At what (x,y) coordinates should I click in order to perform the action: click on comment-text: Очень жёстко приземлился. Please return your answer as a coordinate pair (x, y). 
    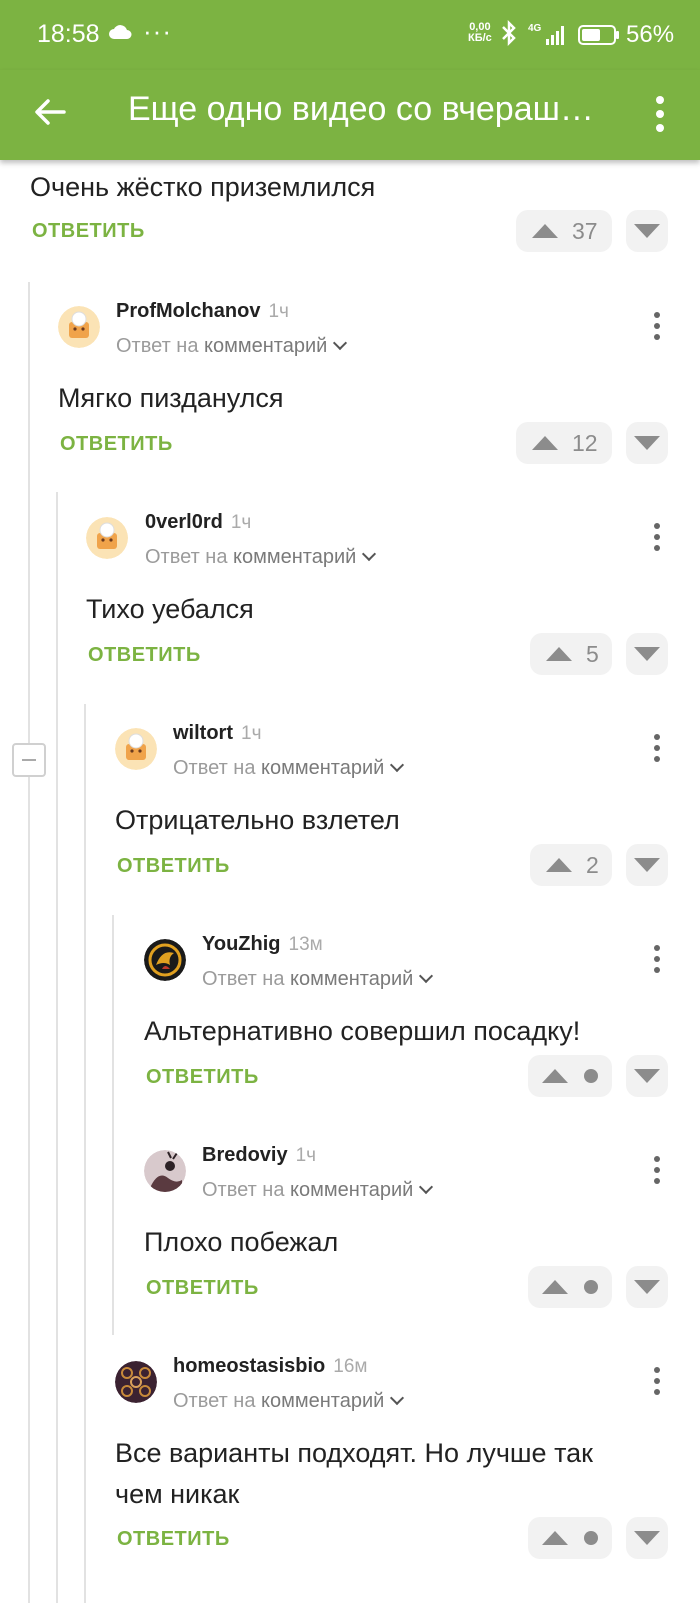
    Looking at the image, I should click on (203, 187).